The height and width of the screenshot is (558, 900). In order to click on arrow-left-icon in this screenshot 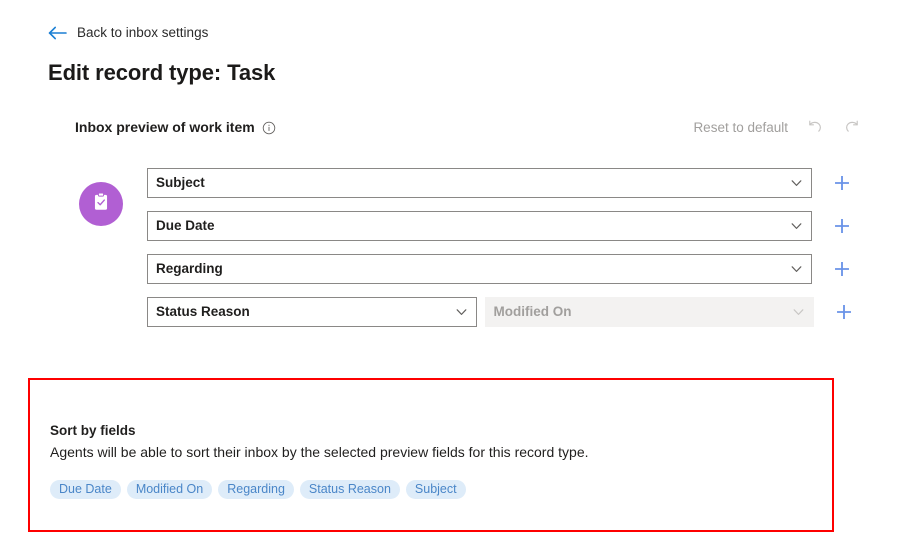, I will do `click(58, 33)`.